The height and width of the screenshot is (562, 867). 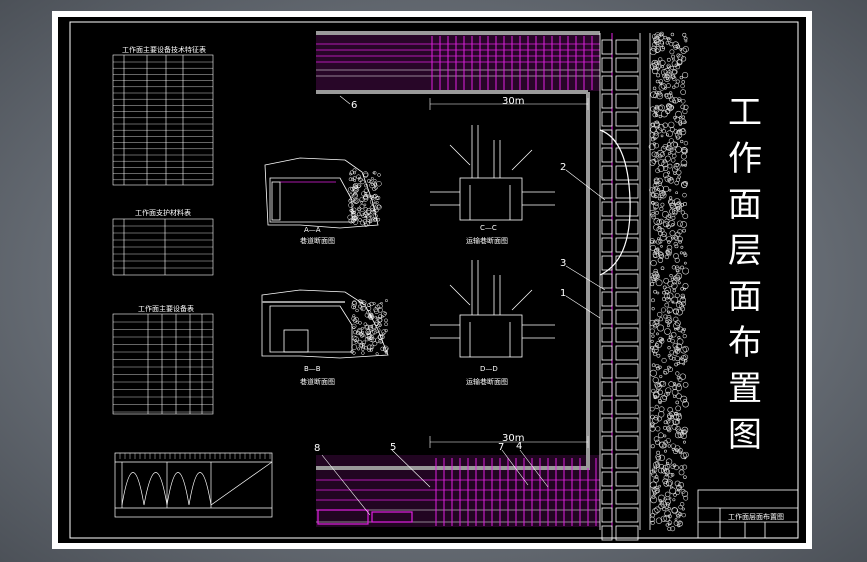 I want to click on title-char: 作, so click(x=745, y=159).